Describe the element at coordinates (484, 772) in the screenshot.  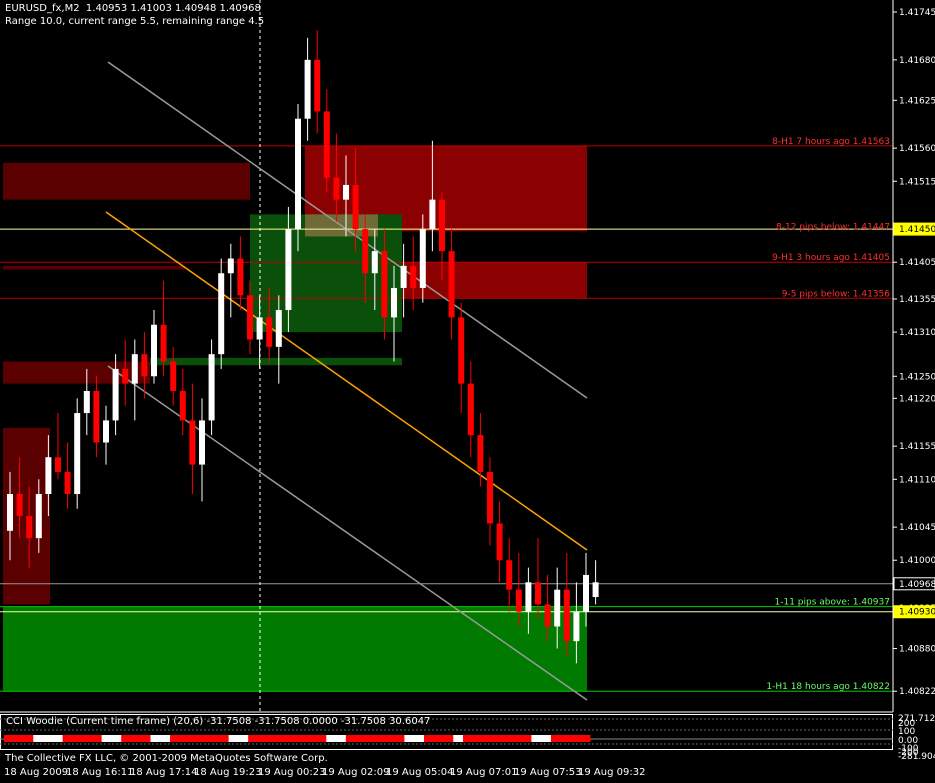
I see `x-tick-label-7: 19 Aug 07:01` at that location.